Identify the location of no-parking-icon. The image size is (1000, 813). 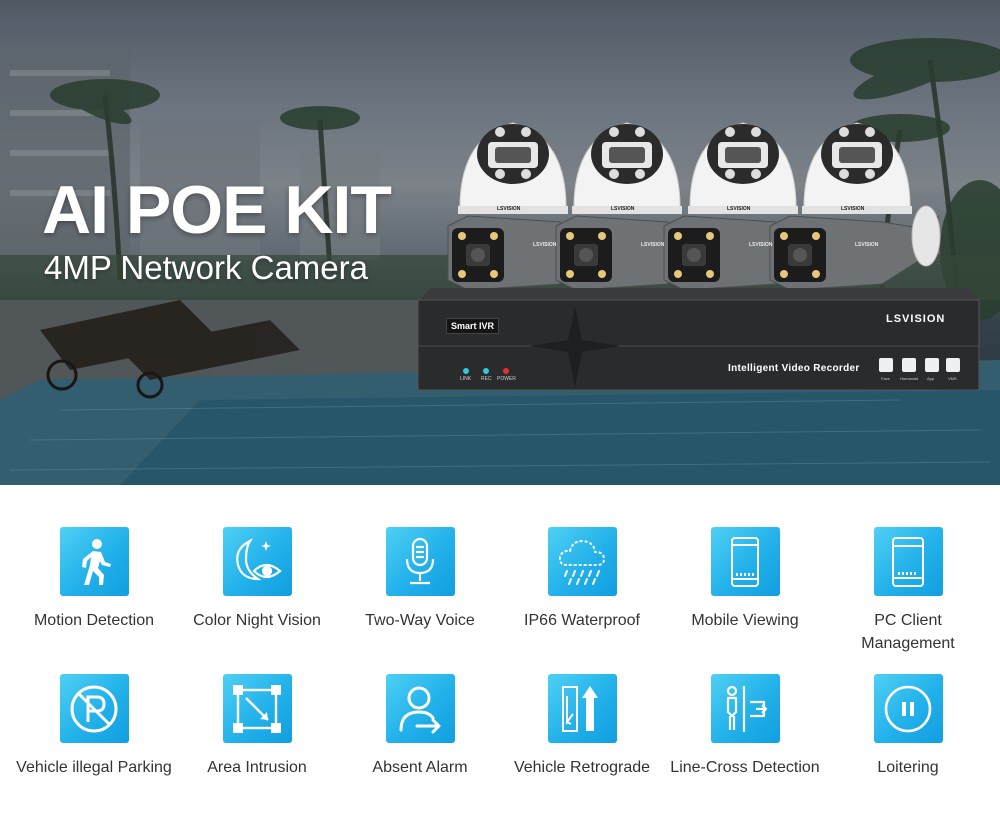
(94, 708).